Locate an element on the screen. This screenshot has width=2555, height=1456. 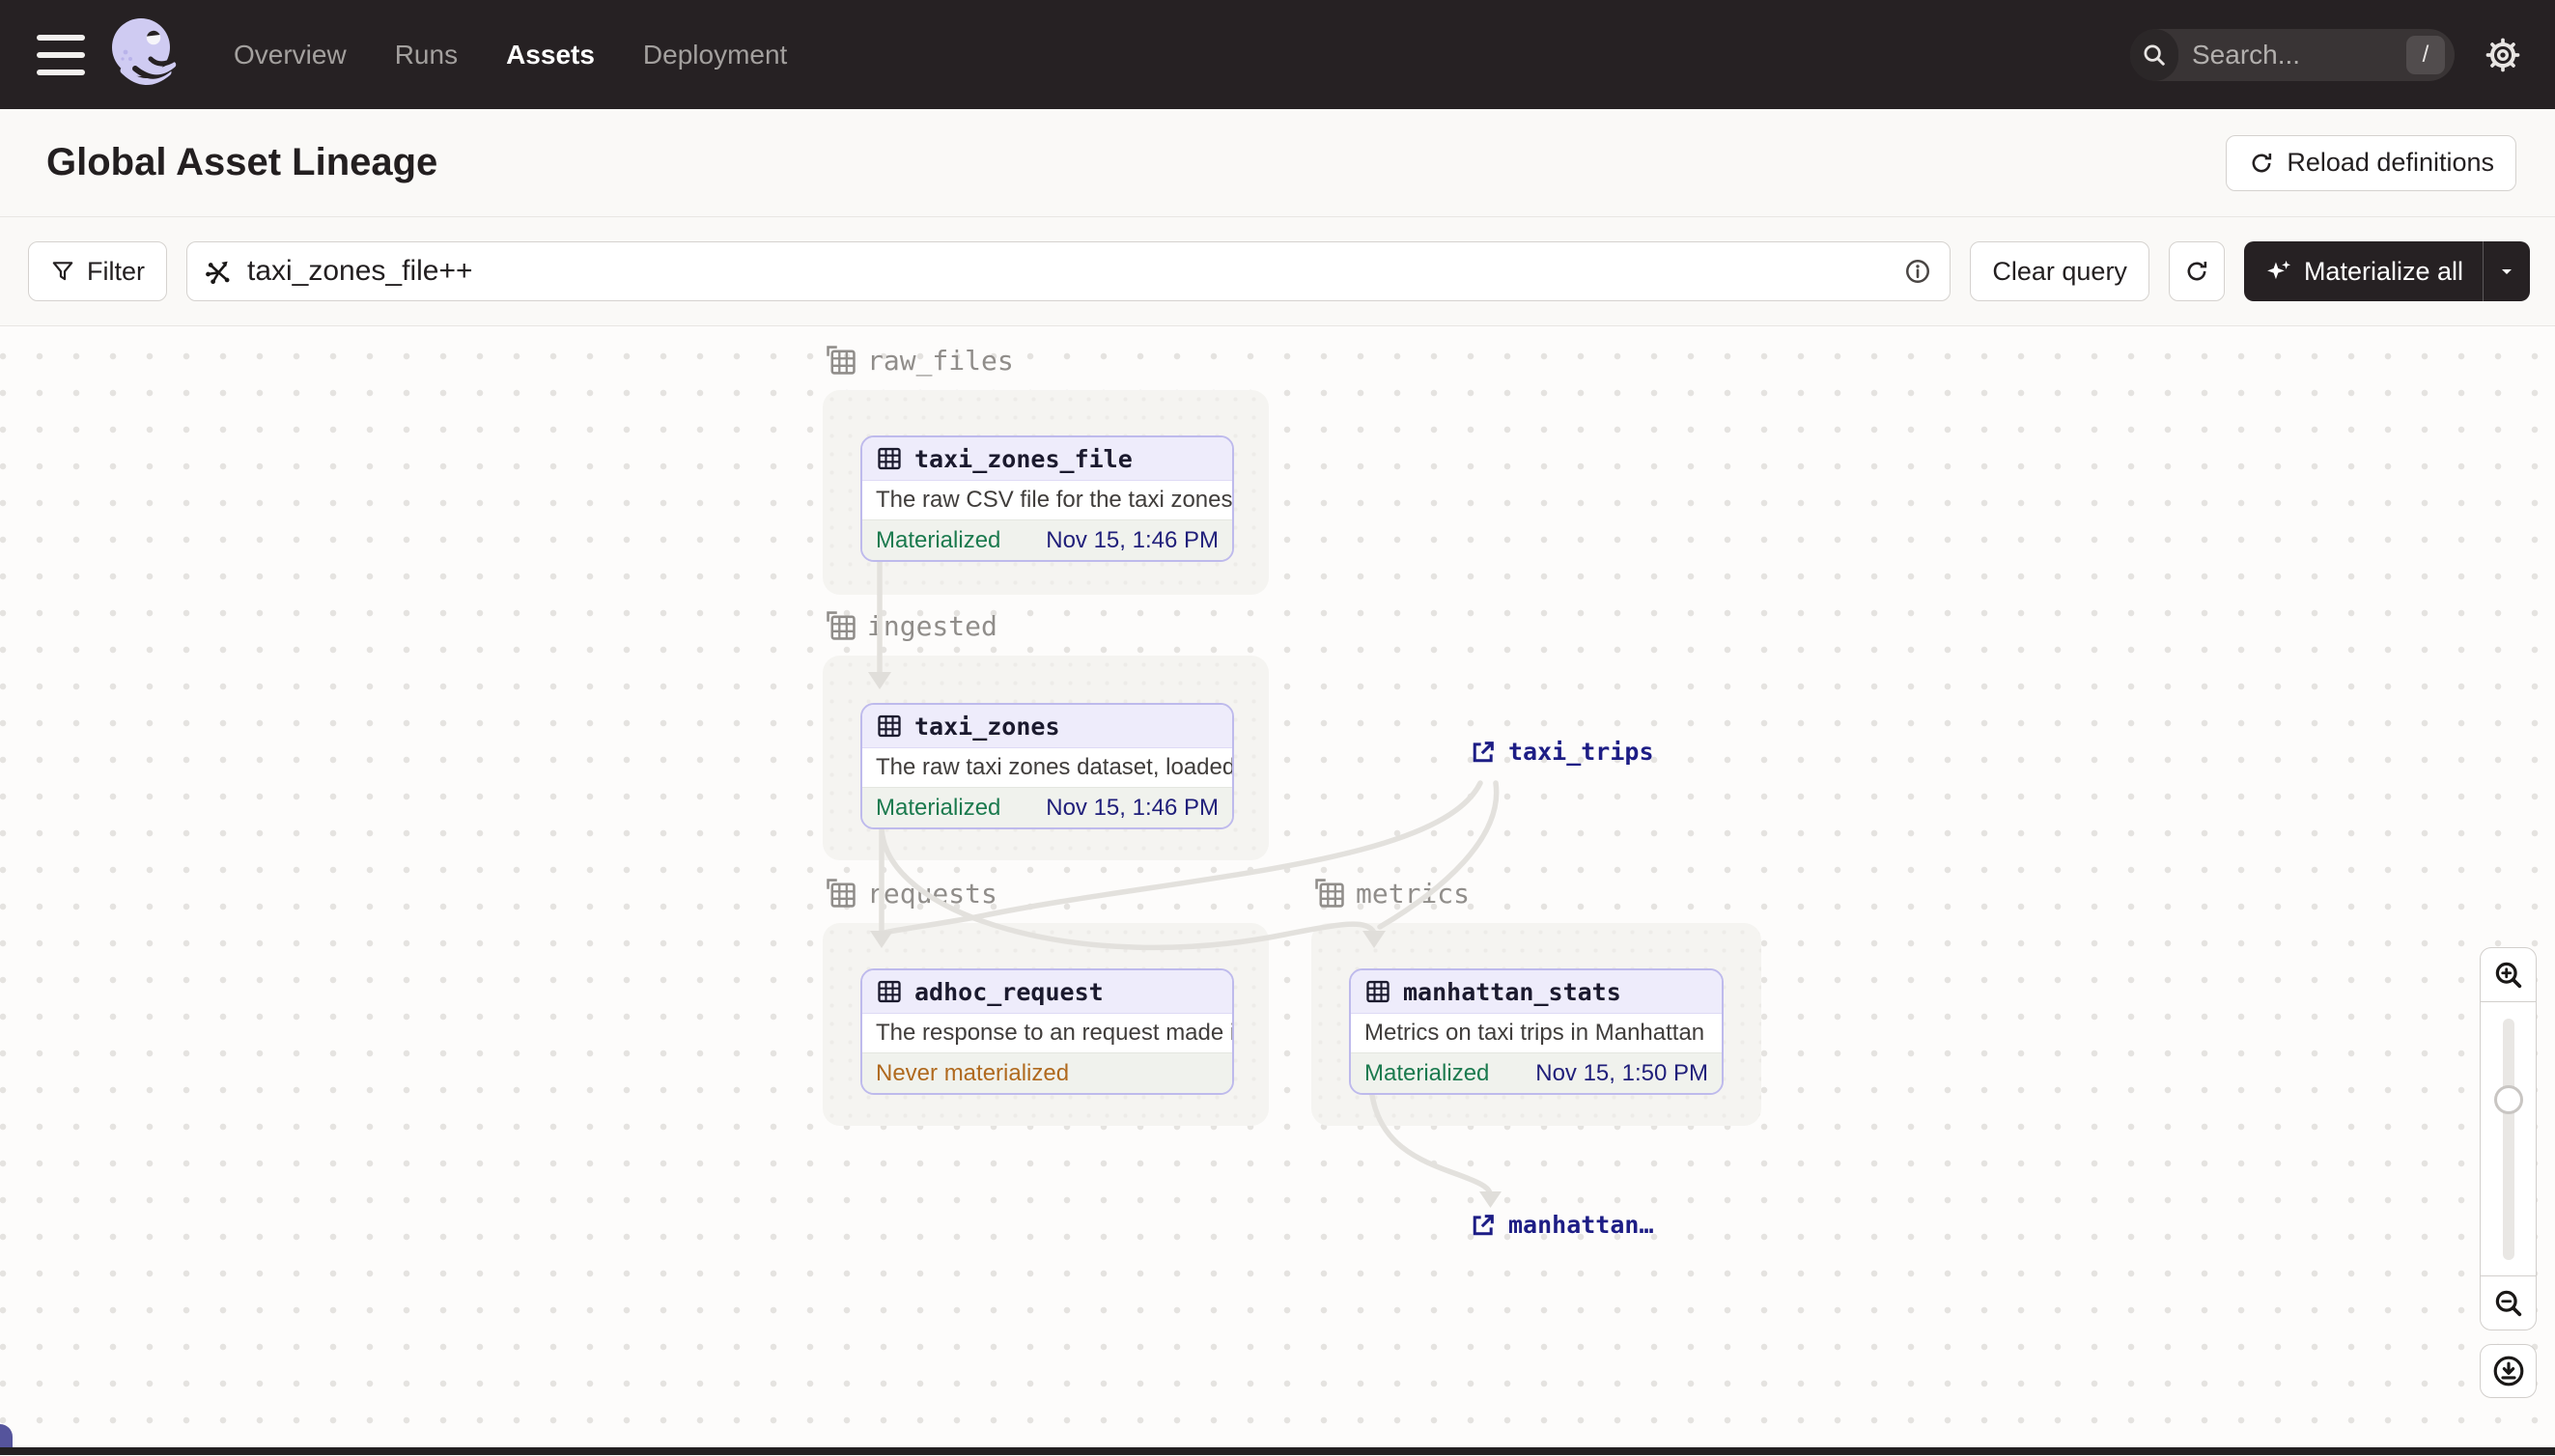
zoom-out-button is located at coordinates (2508, 1303).